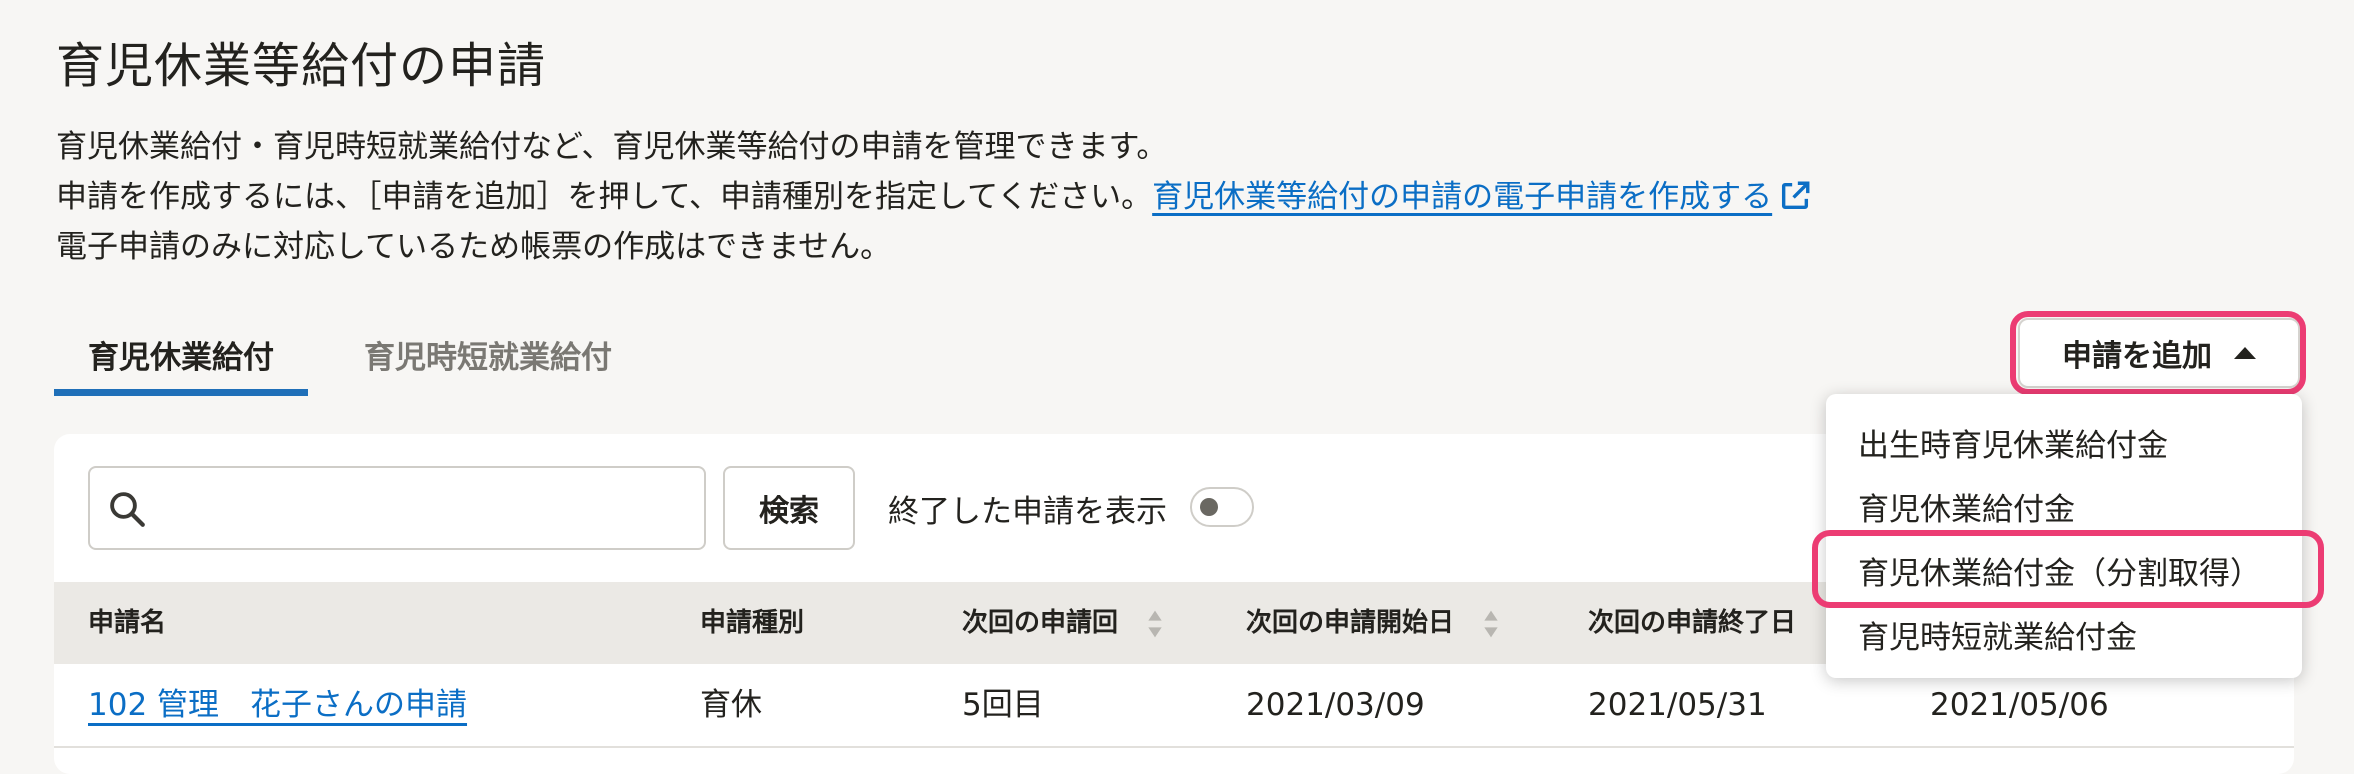 This screenshot has width=2354, height=774. What do you see at coordinates (301, 66) in the screenshot?
I see `page-title: 育児休業等給付の申請` at bounding box center [301, 66].